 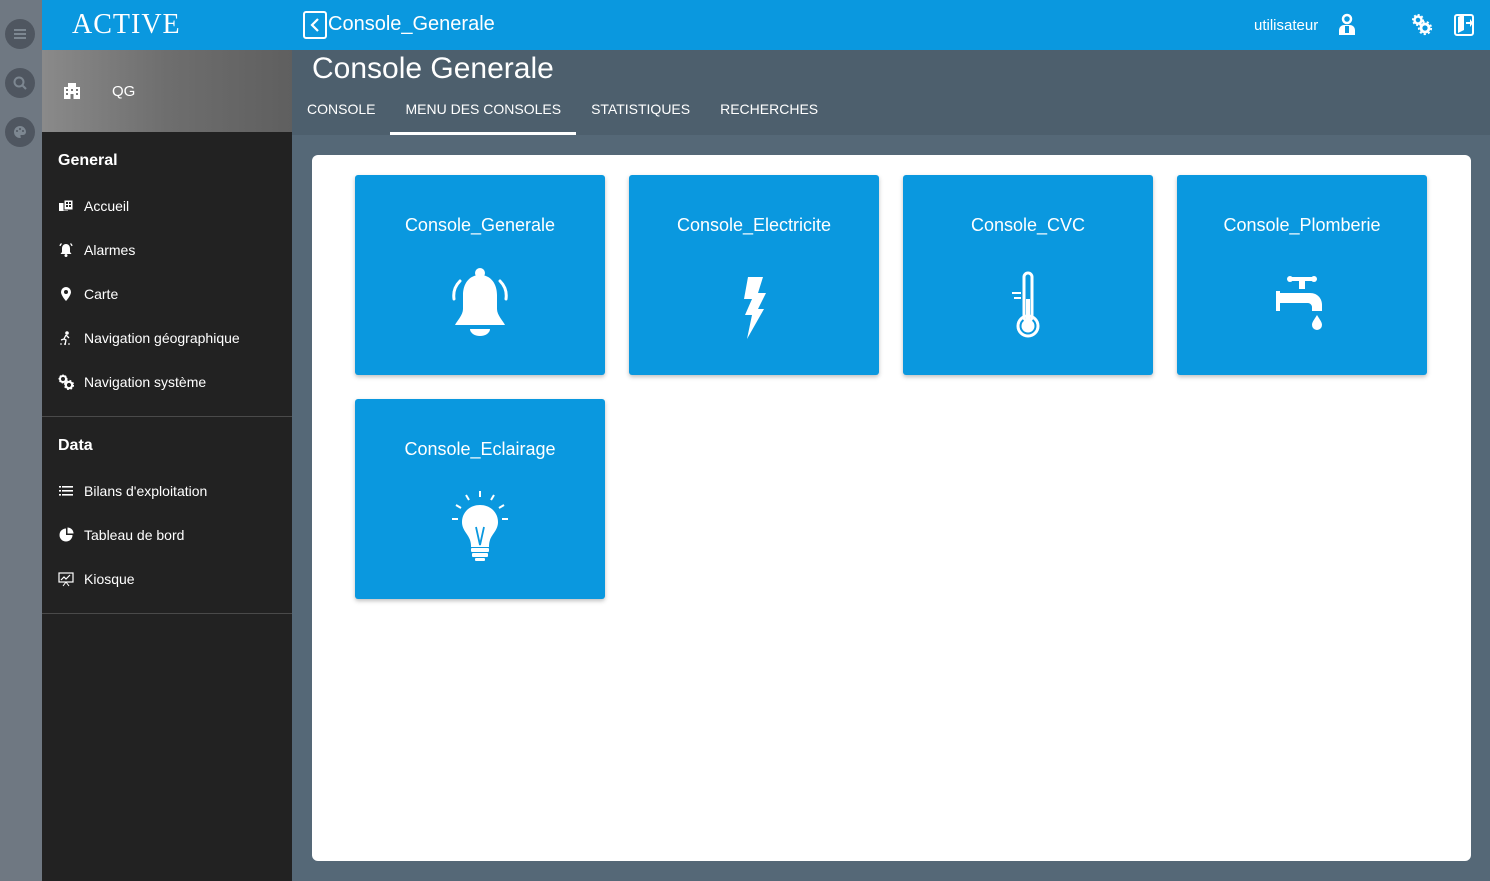 What do you see at coordinates (483, 114) in the screenshot?
I see `tab-menu-des-consoles: MENU DES CONSOLES` at bounding box center [483, 114].